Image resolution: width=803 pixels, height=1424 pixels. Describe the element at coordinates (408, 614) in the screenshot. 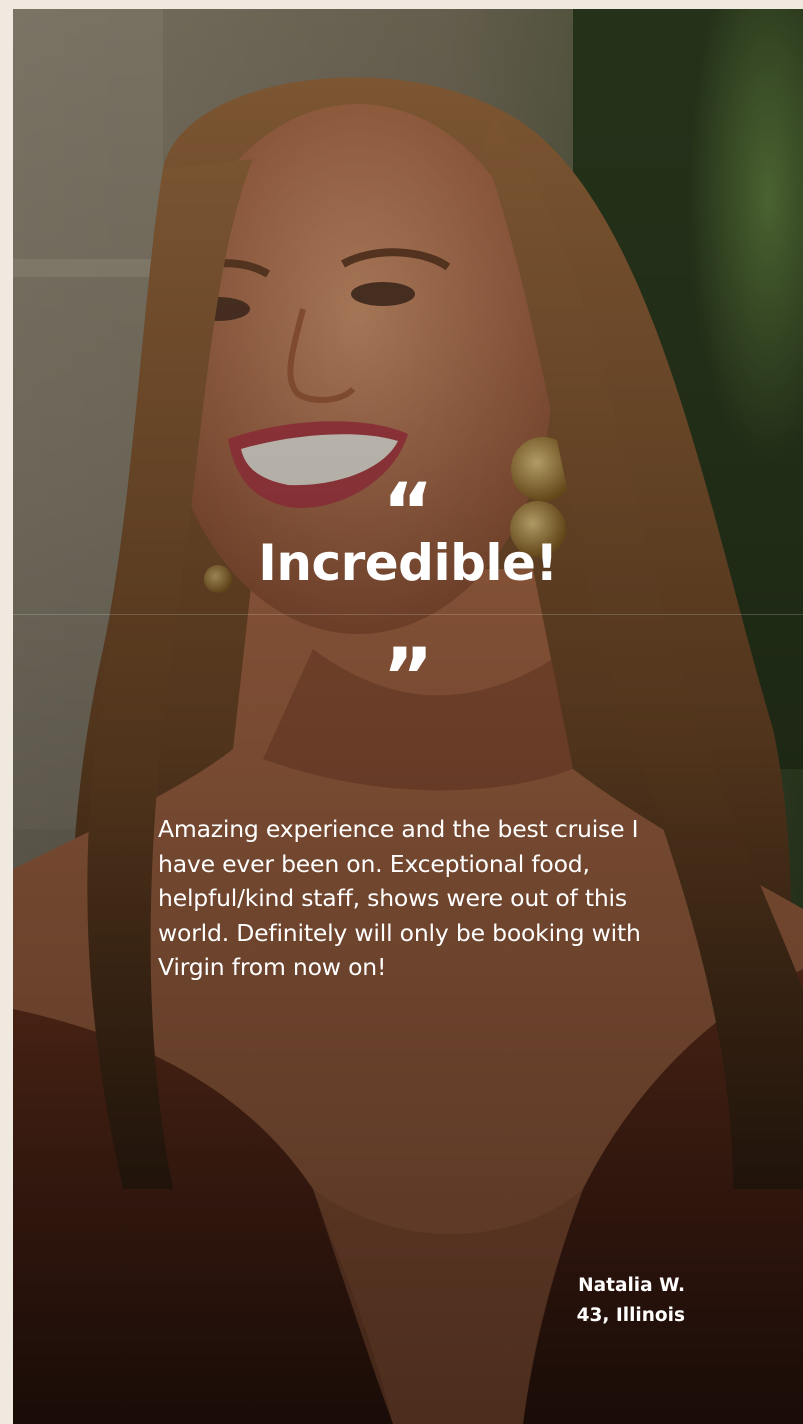

I see `divider-line` at that location.